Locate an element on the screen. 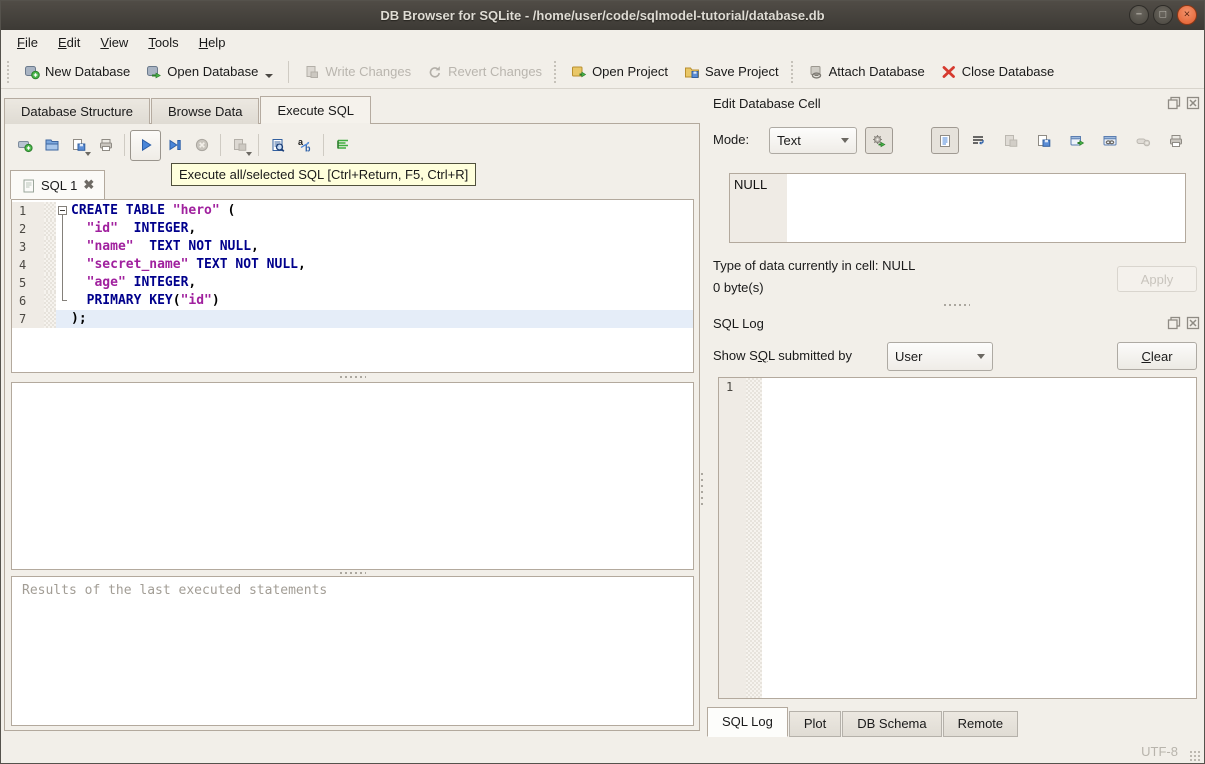  code-line-3: 3 "name" TEXT NOT NULL, is located at coordinates (352, 247).